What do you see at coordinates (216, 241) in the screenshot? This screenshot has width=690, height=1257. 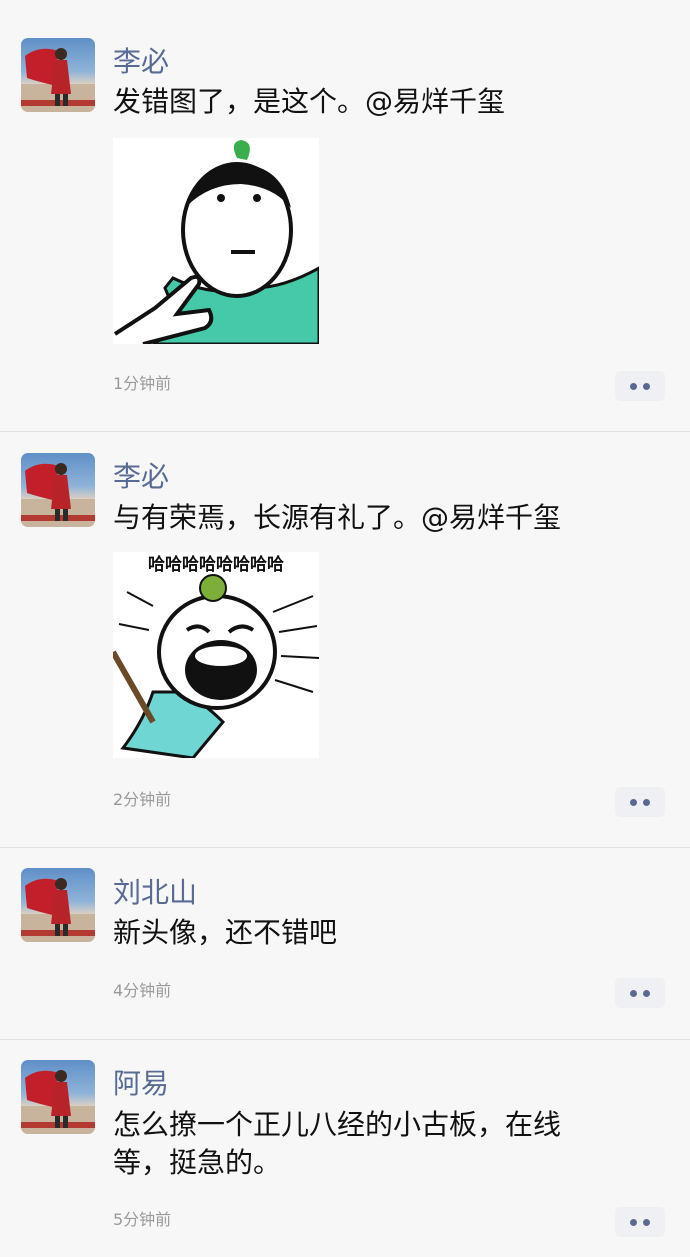 I see `meme-image` at bounding box center [216, 241].